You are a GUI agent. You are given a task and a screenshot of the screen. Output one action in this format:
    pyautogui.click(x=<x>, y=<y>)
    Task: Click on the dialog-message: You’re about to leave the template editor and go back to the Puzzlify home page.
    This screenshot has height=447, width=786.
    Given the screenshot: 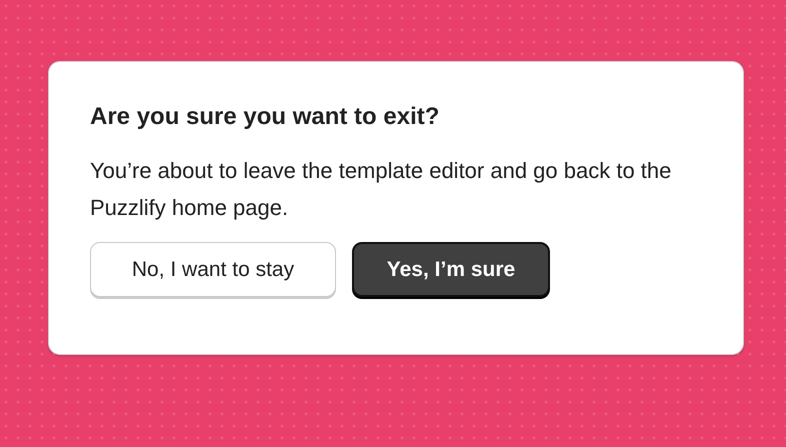 What is the action you would take?
    pyautogui.click(x=381, y=189)
    